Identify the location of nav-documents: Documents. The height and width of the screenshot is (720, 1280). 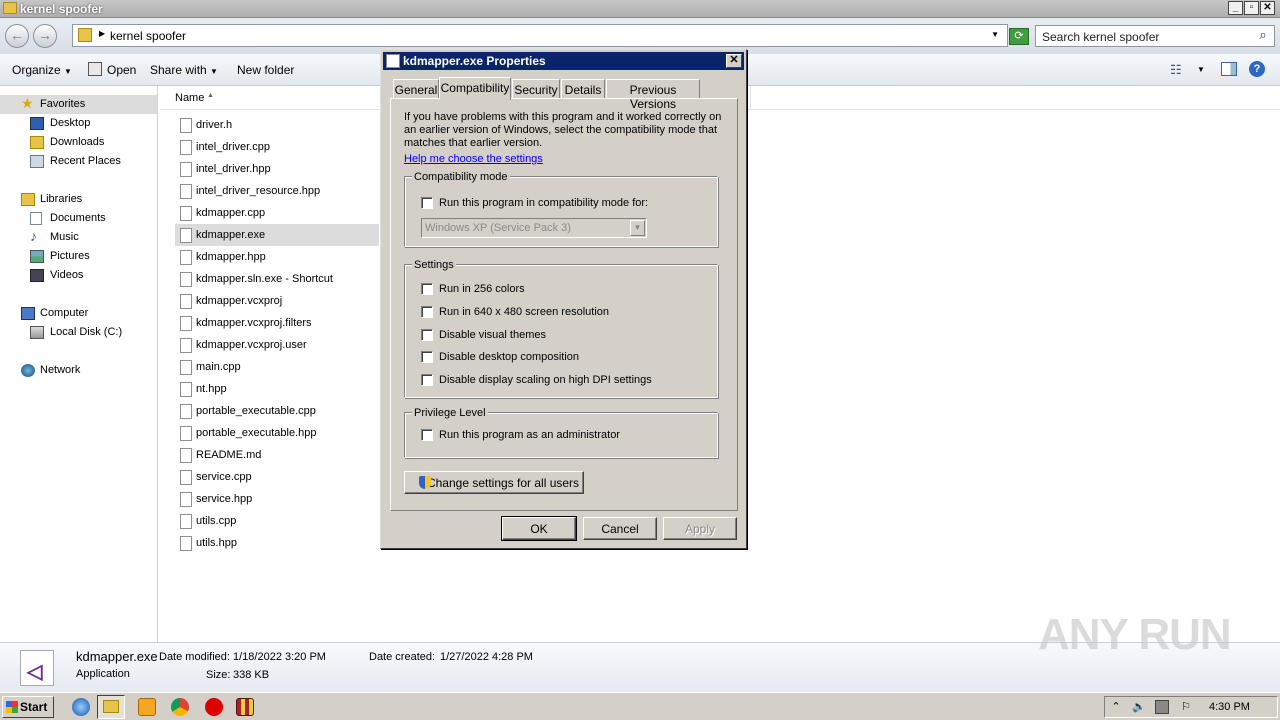
(78, 218).